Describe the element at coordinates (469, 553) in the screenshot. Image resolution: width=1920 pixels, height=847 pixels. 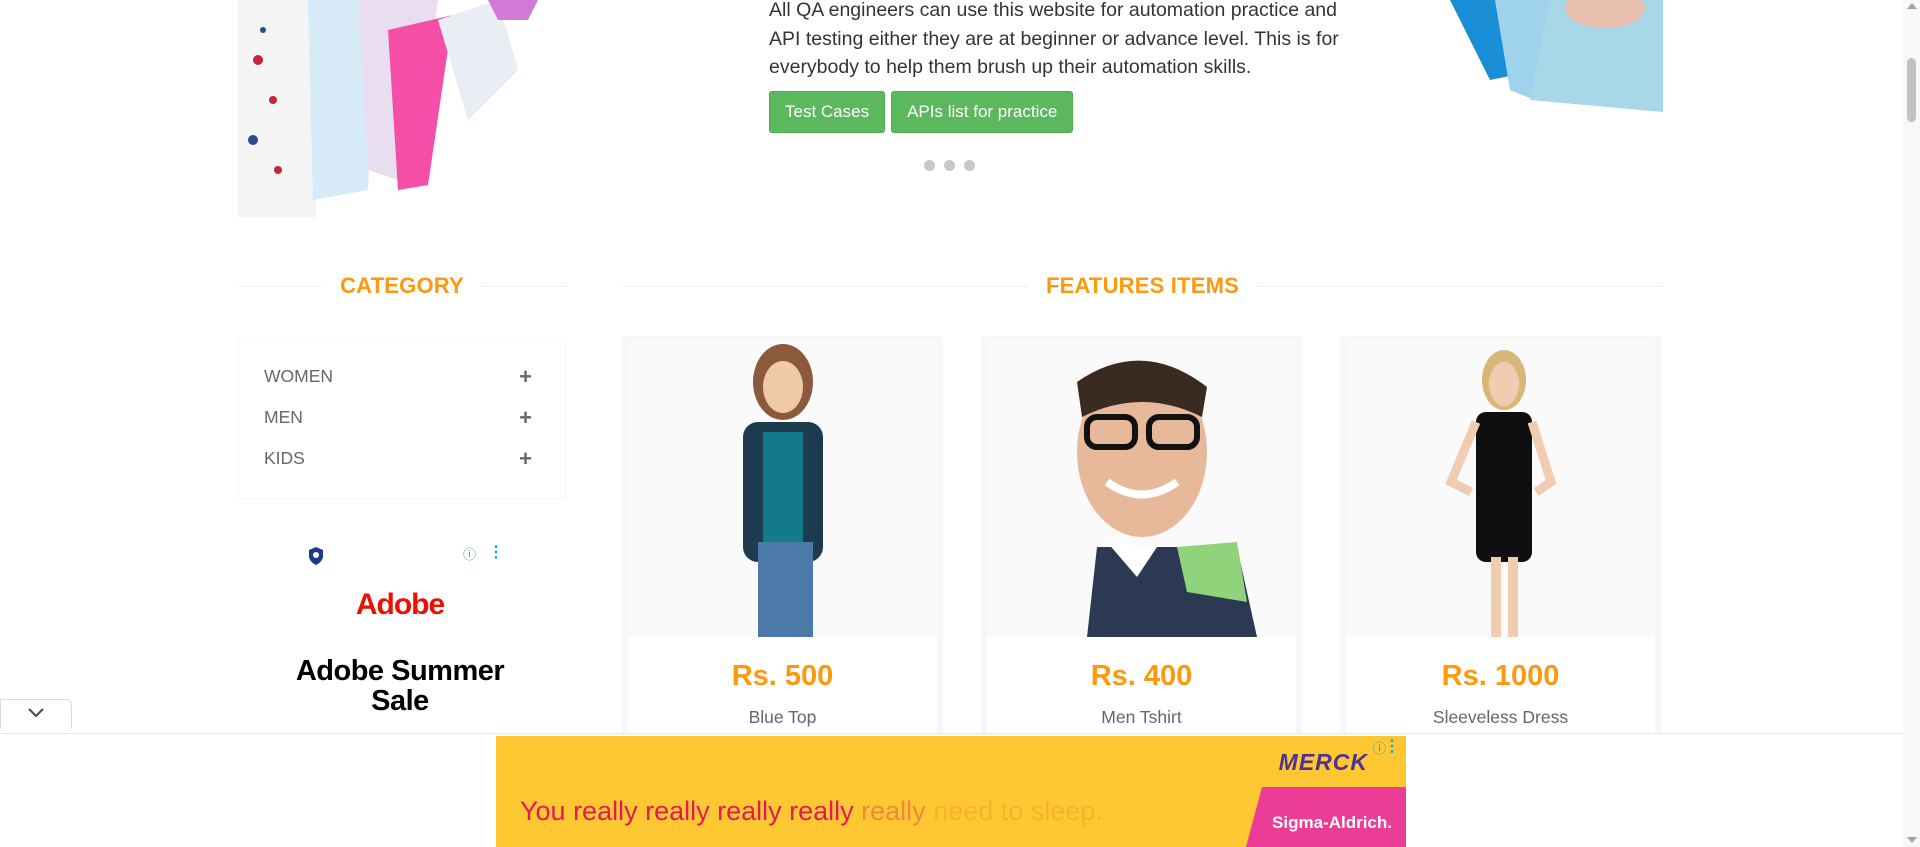
I see `info-icon: ⓘ` at that location.